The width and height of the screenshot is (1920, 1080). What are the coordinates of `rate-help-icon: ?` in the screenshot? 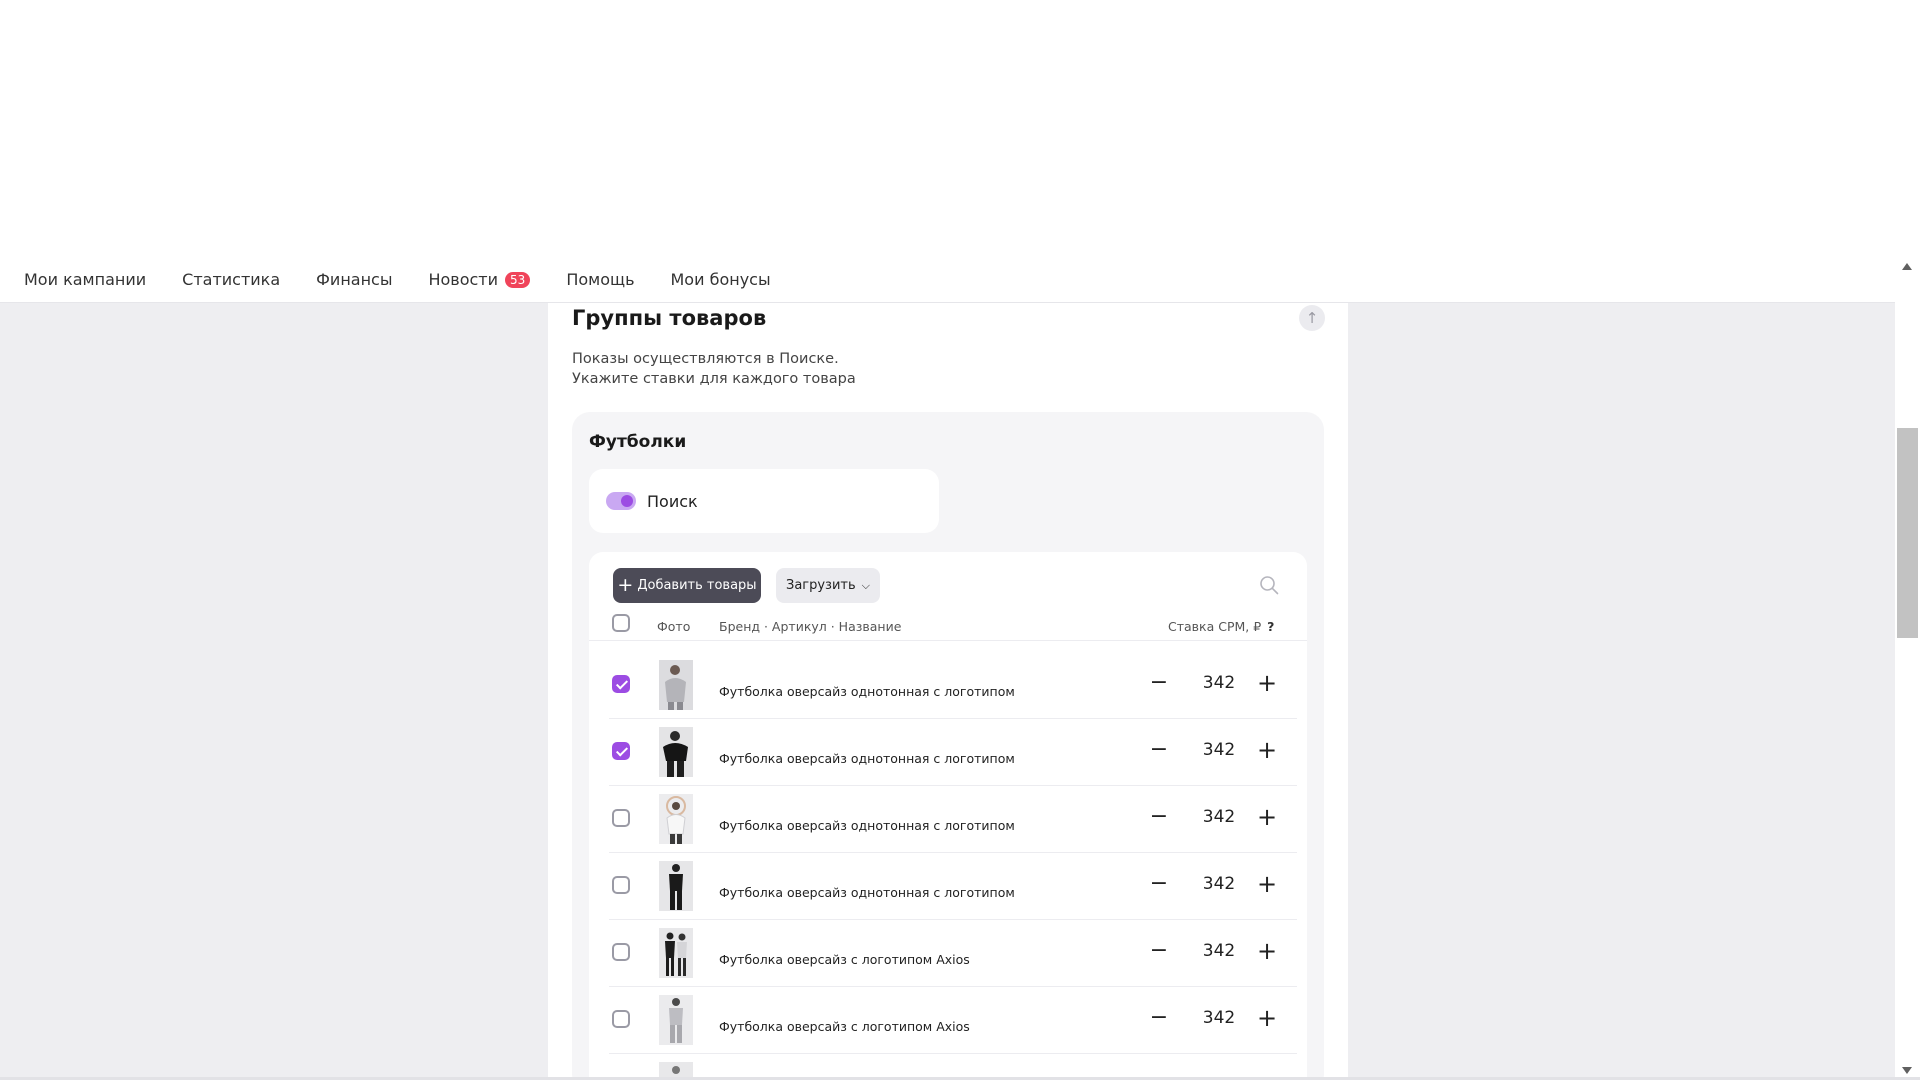 It's located at (1270, 626).